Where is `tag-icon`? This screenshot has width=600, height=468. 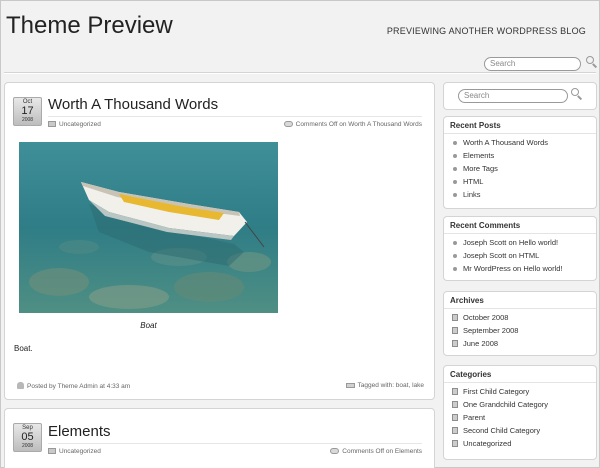
tag-icon is located at coordinates (350, 385).